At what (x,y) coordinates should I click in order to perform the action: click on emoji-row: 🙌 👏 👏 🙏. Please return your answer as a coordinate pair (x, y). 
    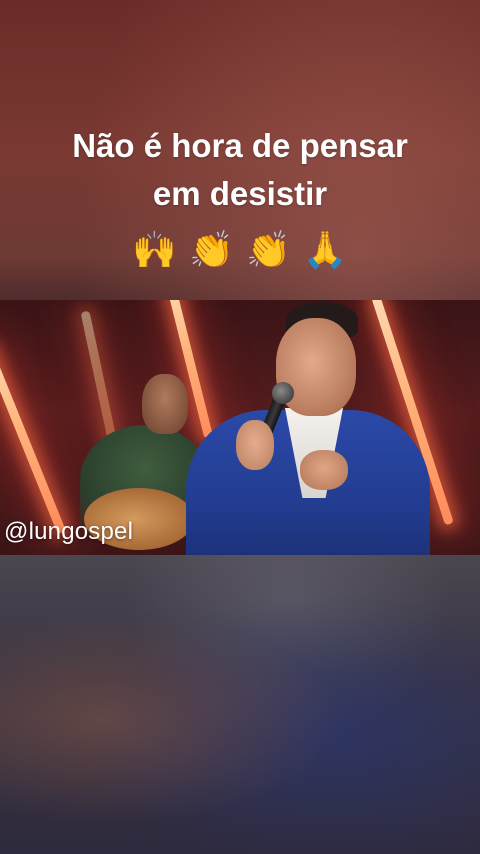
    Looking at the image, I should click on (240, 250).